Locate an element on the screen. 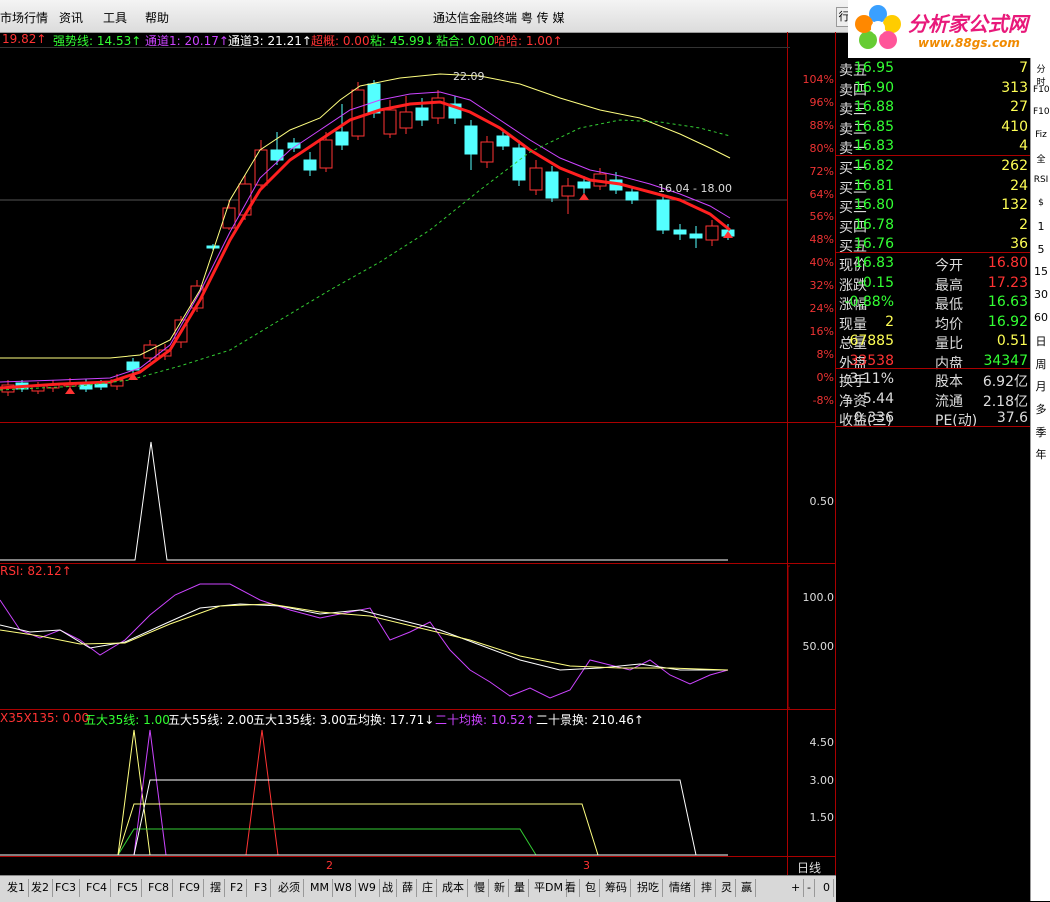  bottom-tab: 发2 is located at coordinates (40, 888).